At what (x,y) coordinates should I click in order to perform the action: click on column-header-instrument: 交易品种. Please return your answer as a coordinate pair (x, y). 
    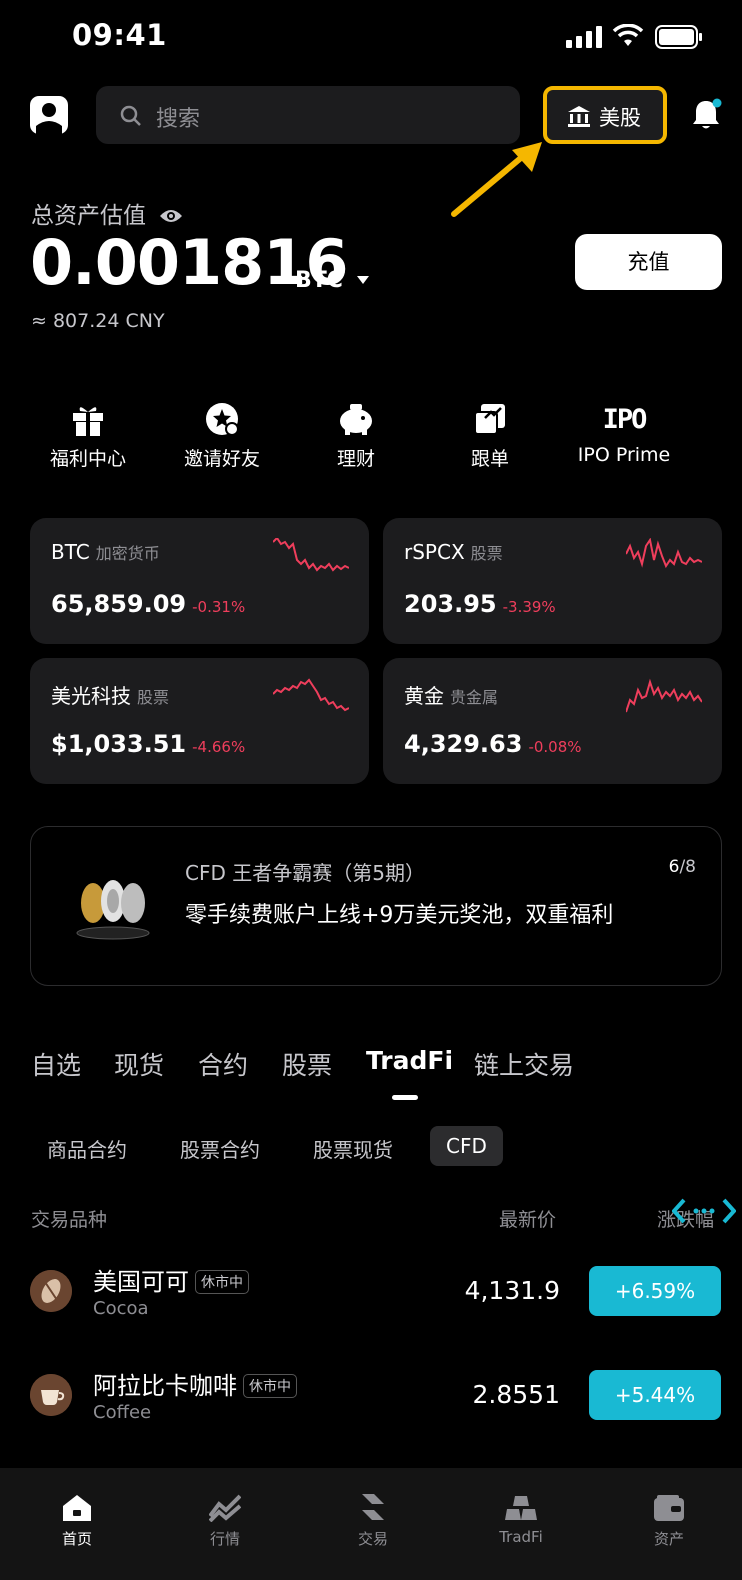
    Looking at the image, I should click on (69, 1220).